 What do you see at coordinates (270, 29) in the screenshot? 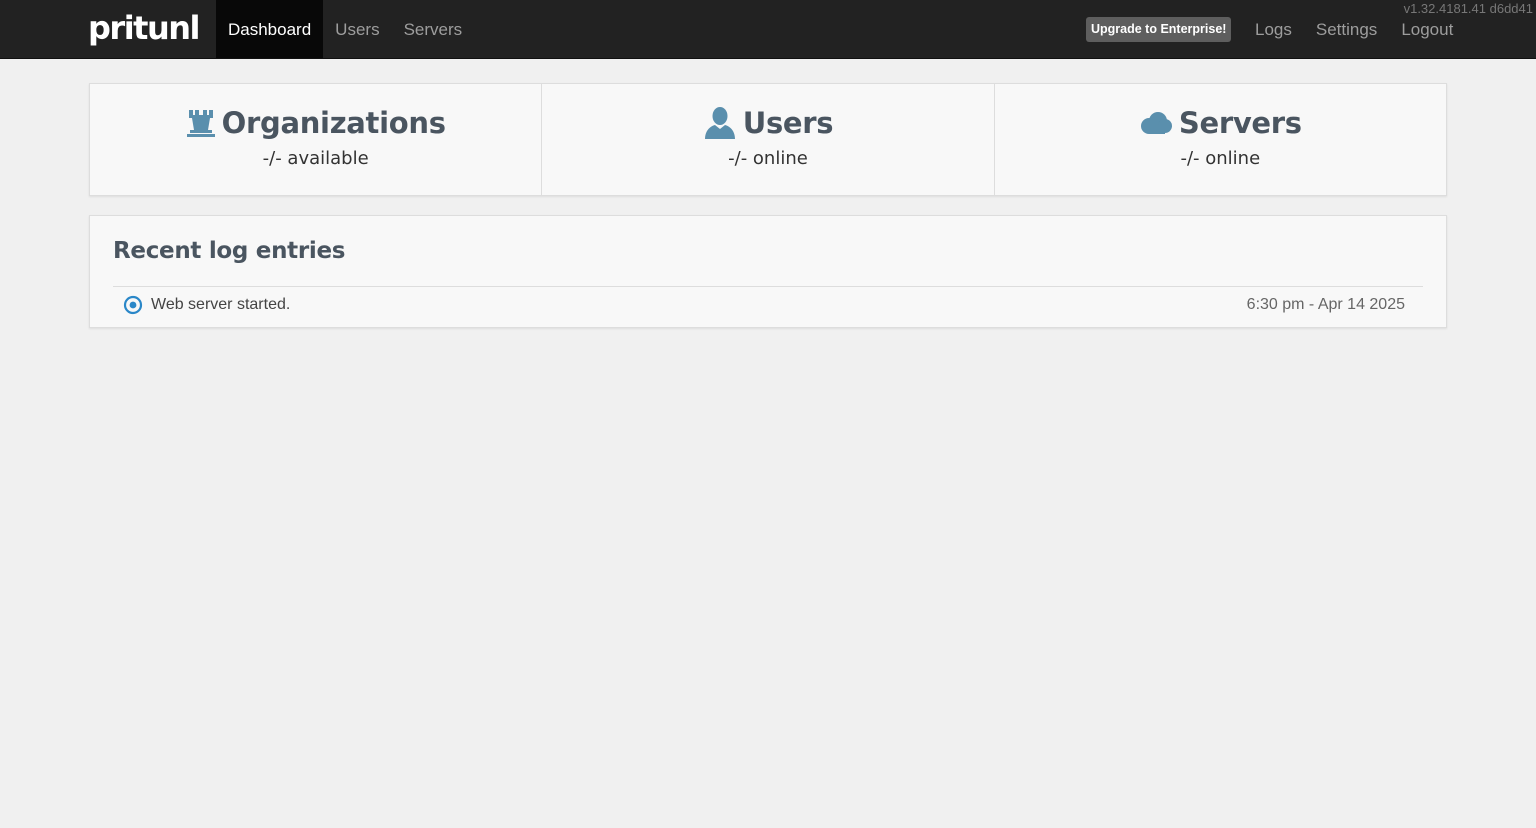
I see `nav-dashboard: Dashboard` at bounding box center [270, 29].